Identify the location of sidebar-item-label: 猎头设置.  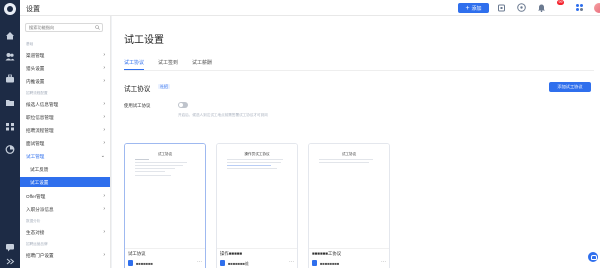
(35, 68).